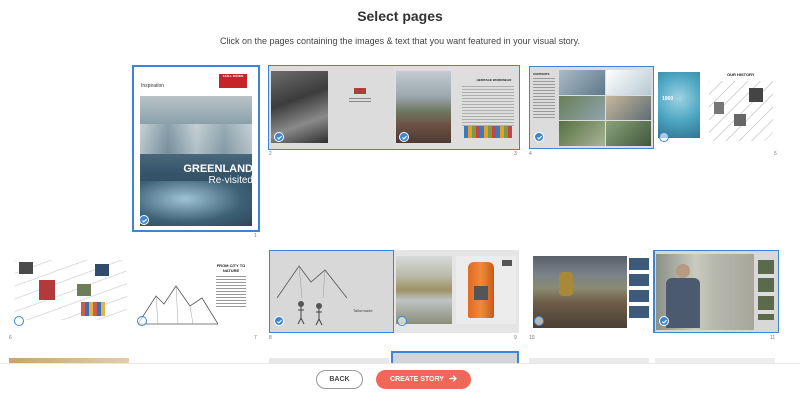  Describe the element at coordinates (515, 154) in the screenshot. I see `page-number: 3` at that location.